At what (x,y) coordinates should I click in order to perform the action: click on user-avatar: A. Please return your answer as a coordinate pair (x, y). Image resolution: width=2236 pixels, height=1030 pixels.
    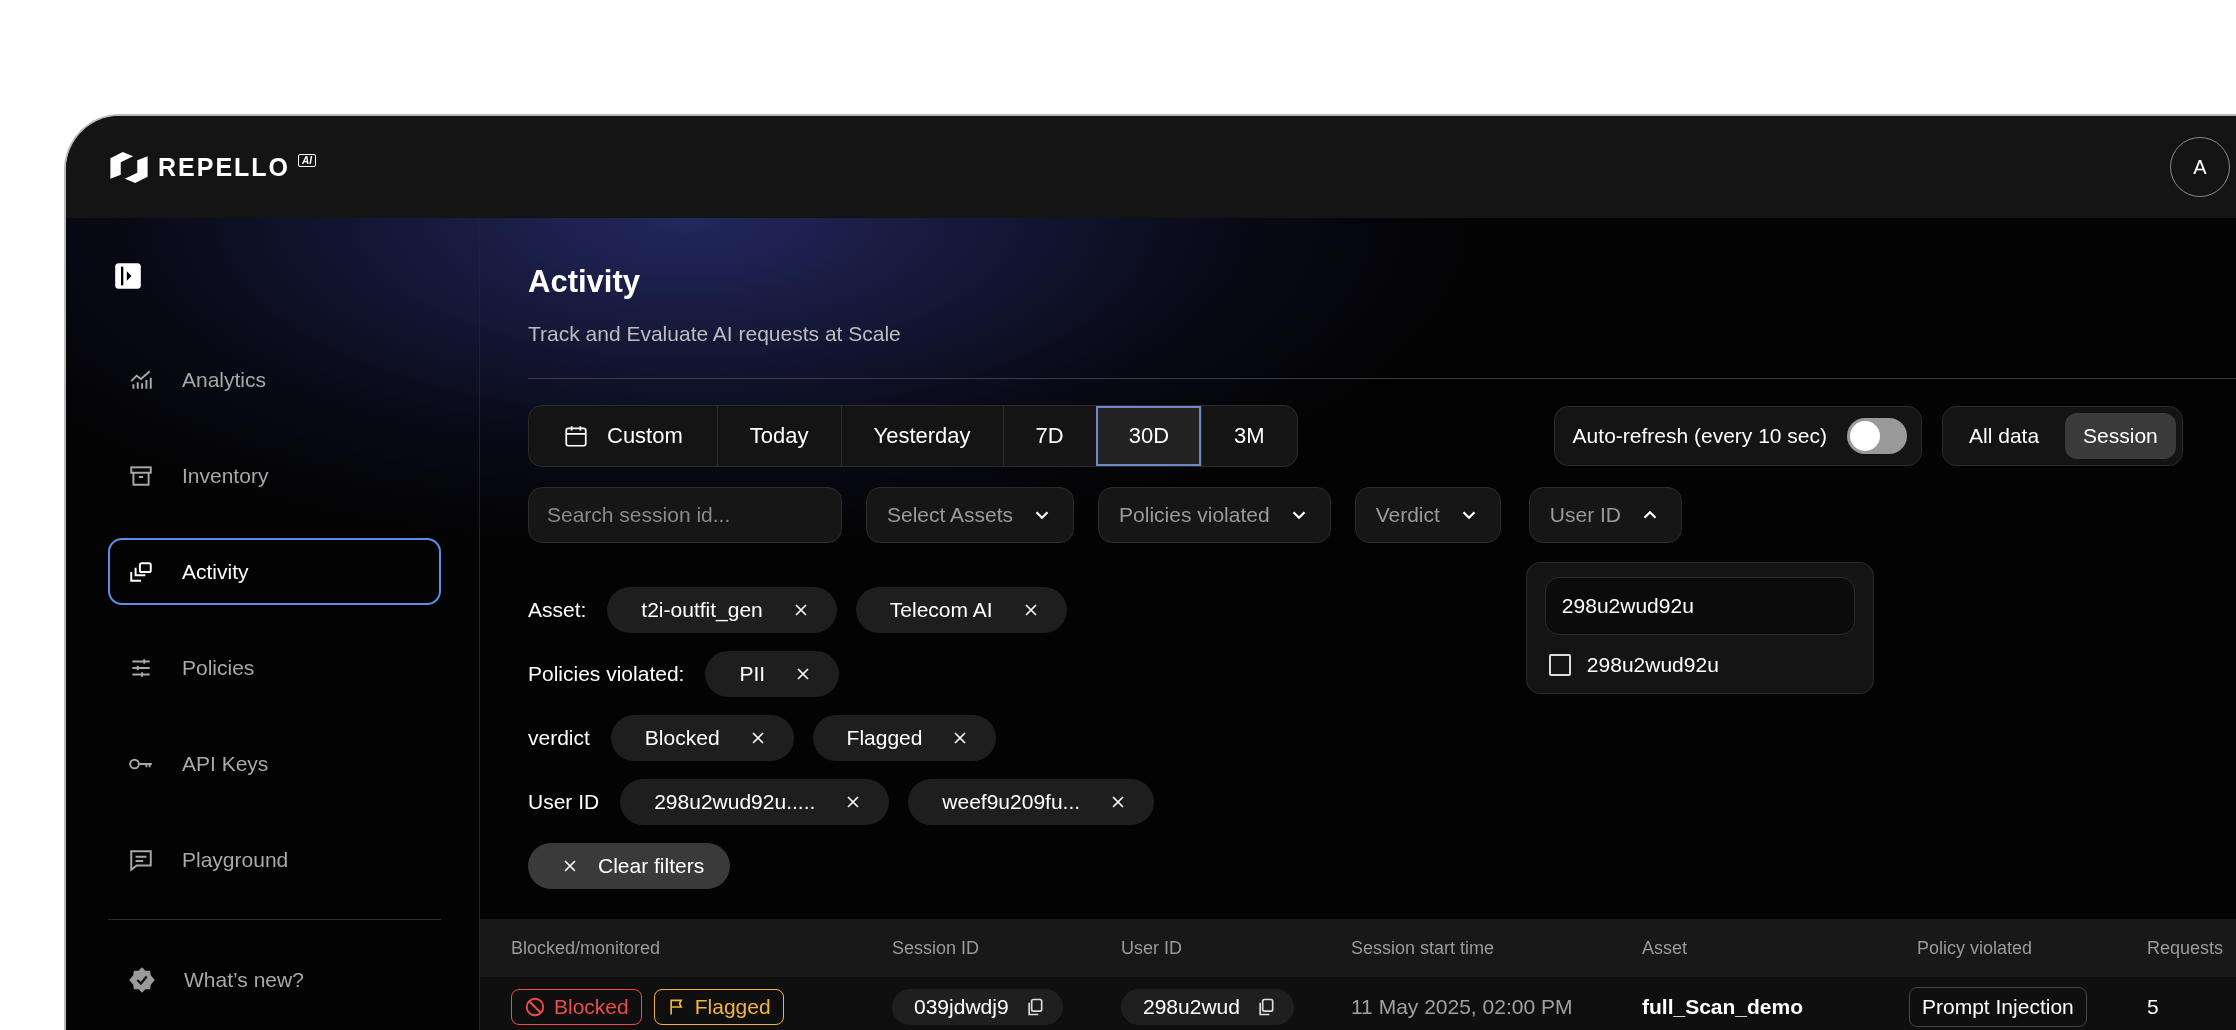
    Looking at the image, I should click on (2200, 167).